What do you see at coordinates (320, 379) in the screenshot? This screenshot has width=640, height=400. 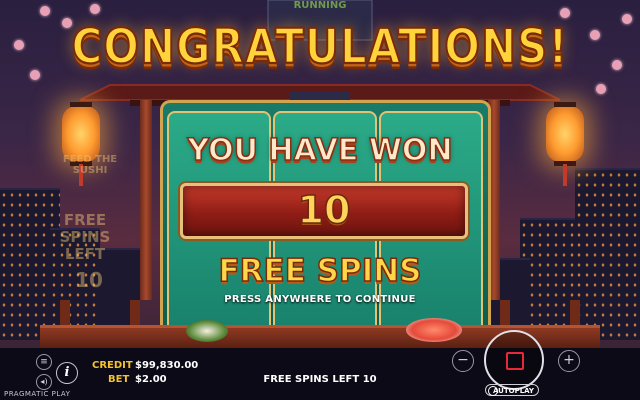 I see `free-spins-left-status: FREE SPINS LEFT 10` at bounding box center [320, 379].